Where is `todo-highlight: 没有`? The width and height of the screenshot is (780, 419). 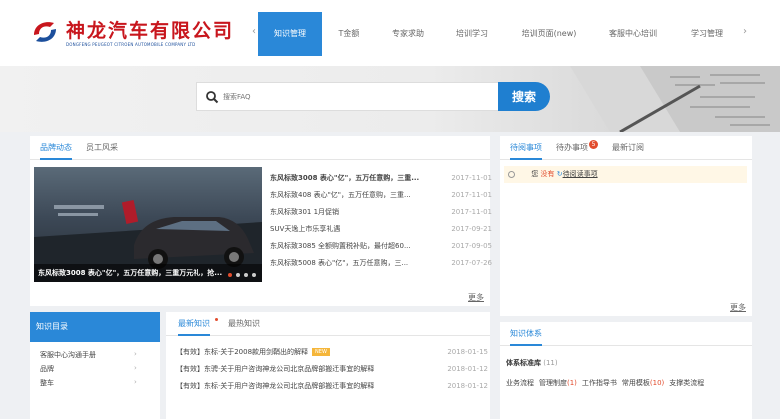 todo-highlight: 没有 is located at coordinates (547, 174).